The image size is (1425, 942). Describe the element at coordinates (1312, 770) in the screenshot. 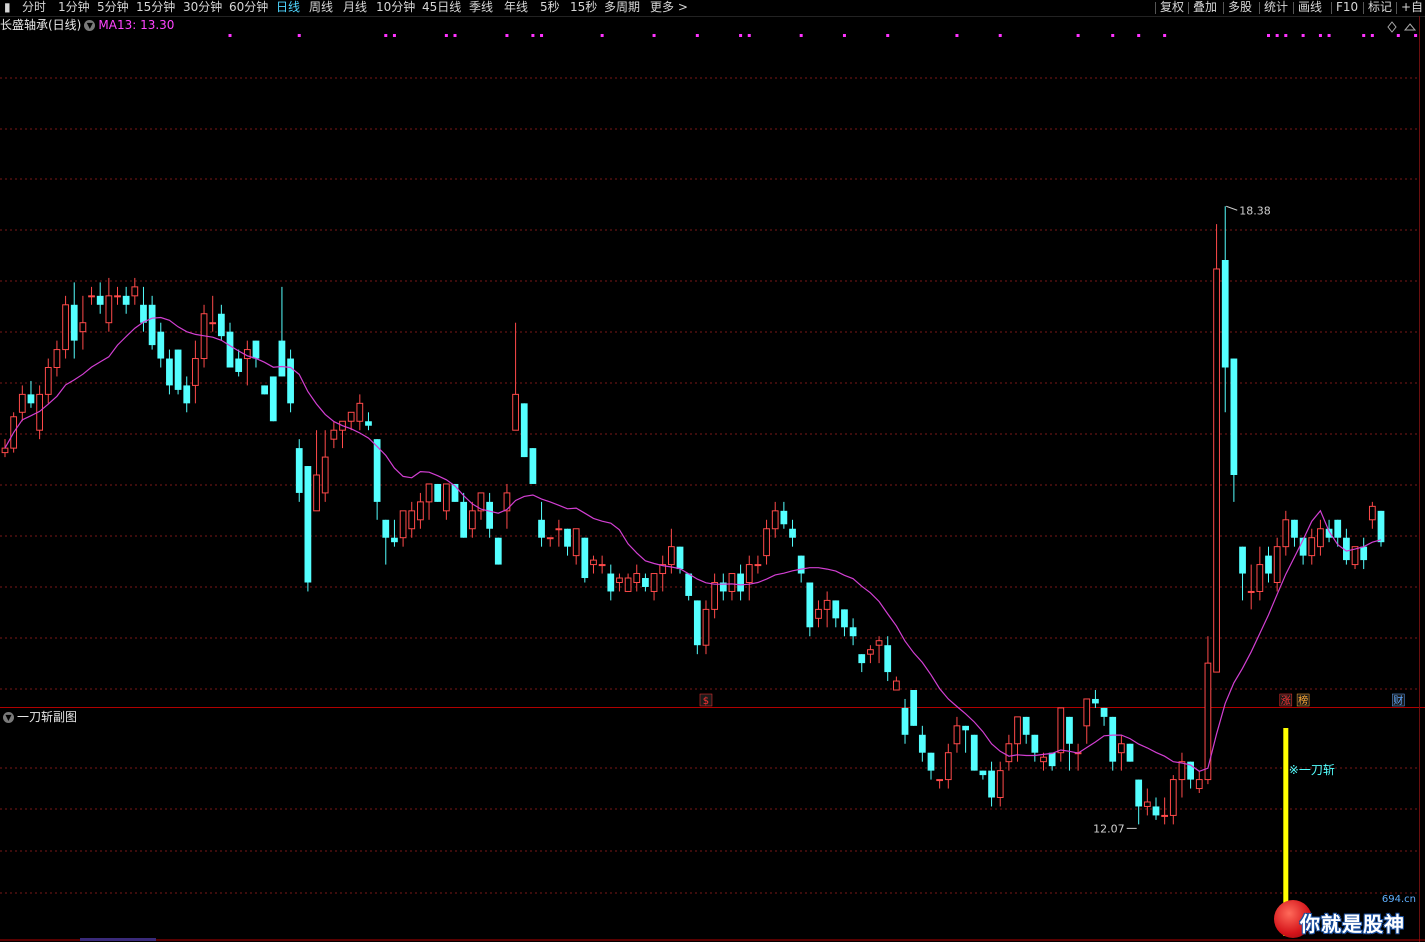

I see `yidaozhan-signal-label: ※一刀斩` at that location.